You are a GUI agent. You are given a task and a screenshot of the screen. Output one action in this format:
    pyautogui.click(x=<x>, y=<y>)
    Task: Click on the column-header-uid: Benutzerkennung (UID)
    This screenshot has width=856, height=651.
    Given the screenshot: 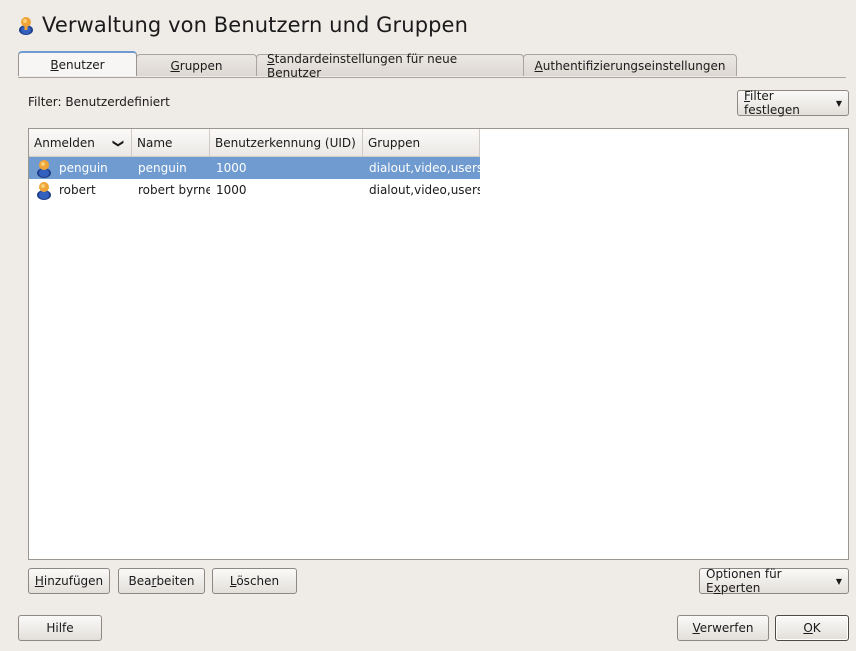 What is the action you would take?
    pyautogui.click(x=286, y=143)
    